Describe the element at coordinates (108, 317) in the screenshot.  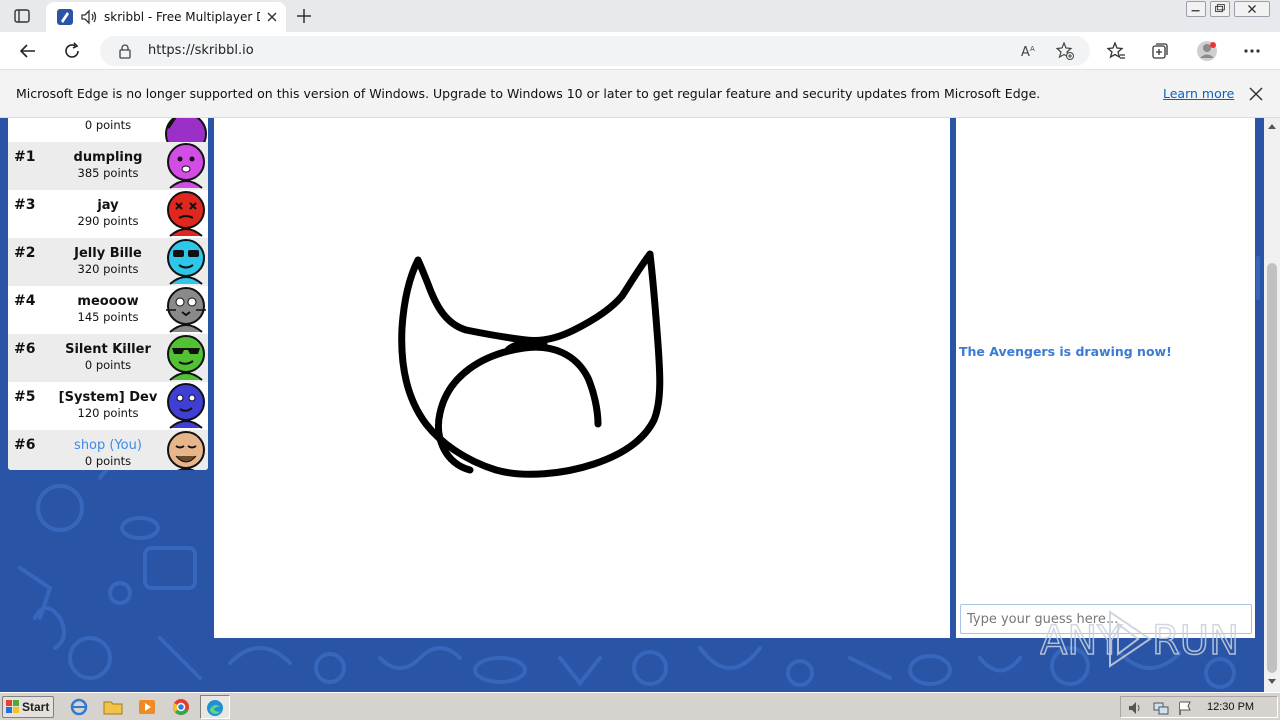
I see `player-points: 145 points` at that location.